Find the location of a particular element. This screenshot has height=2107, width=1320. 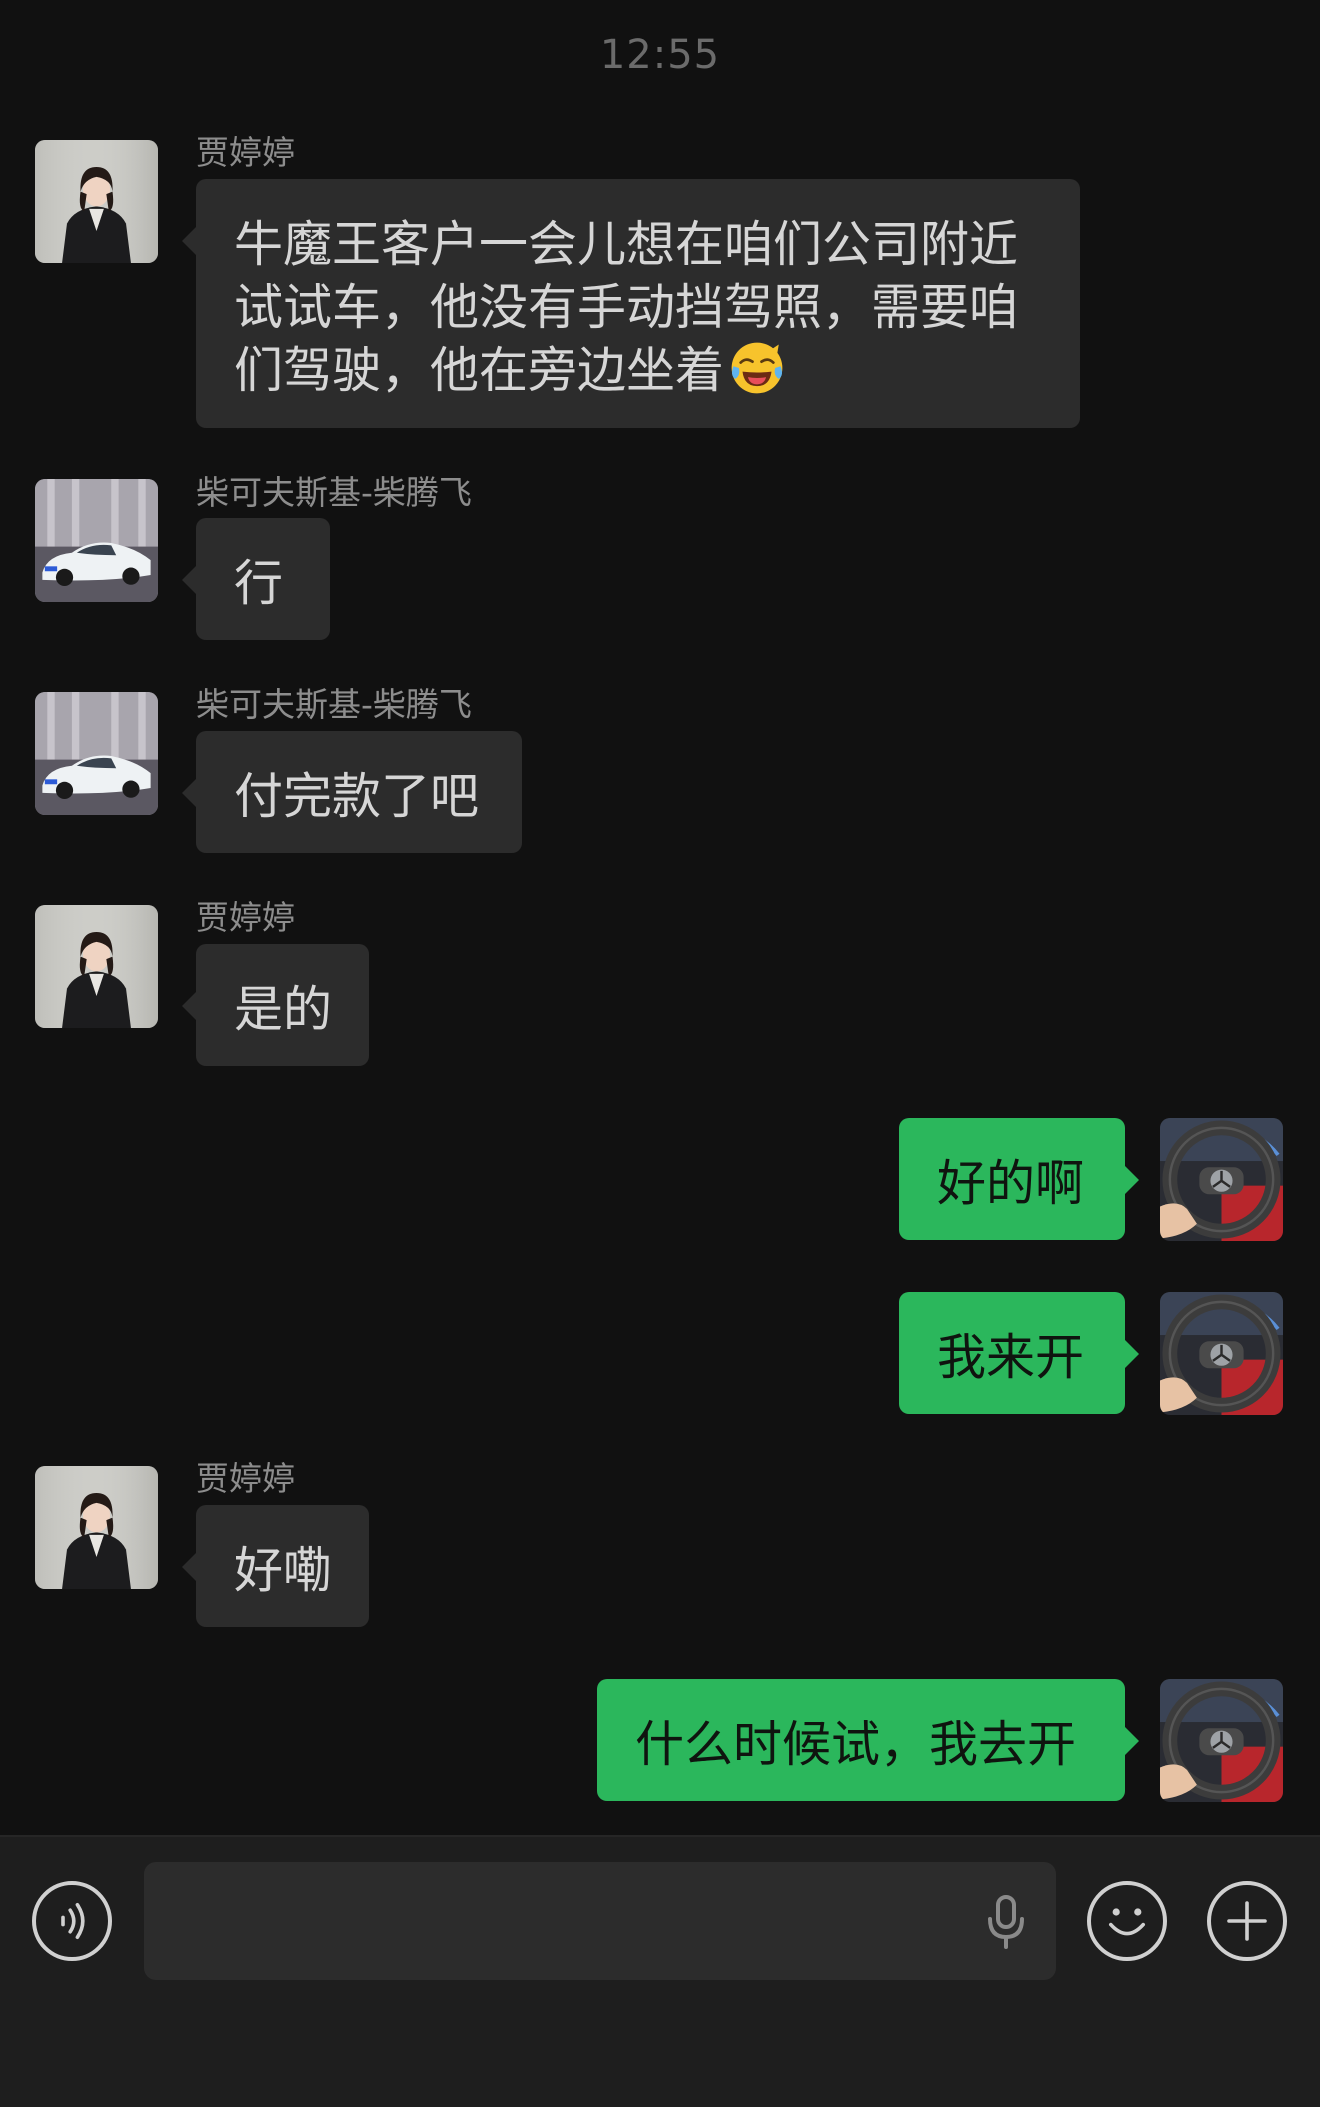

message-bubble-incoming: 好嘞 is located at coordinates (275, 1566).